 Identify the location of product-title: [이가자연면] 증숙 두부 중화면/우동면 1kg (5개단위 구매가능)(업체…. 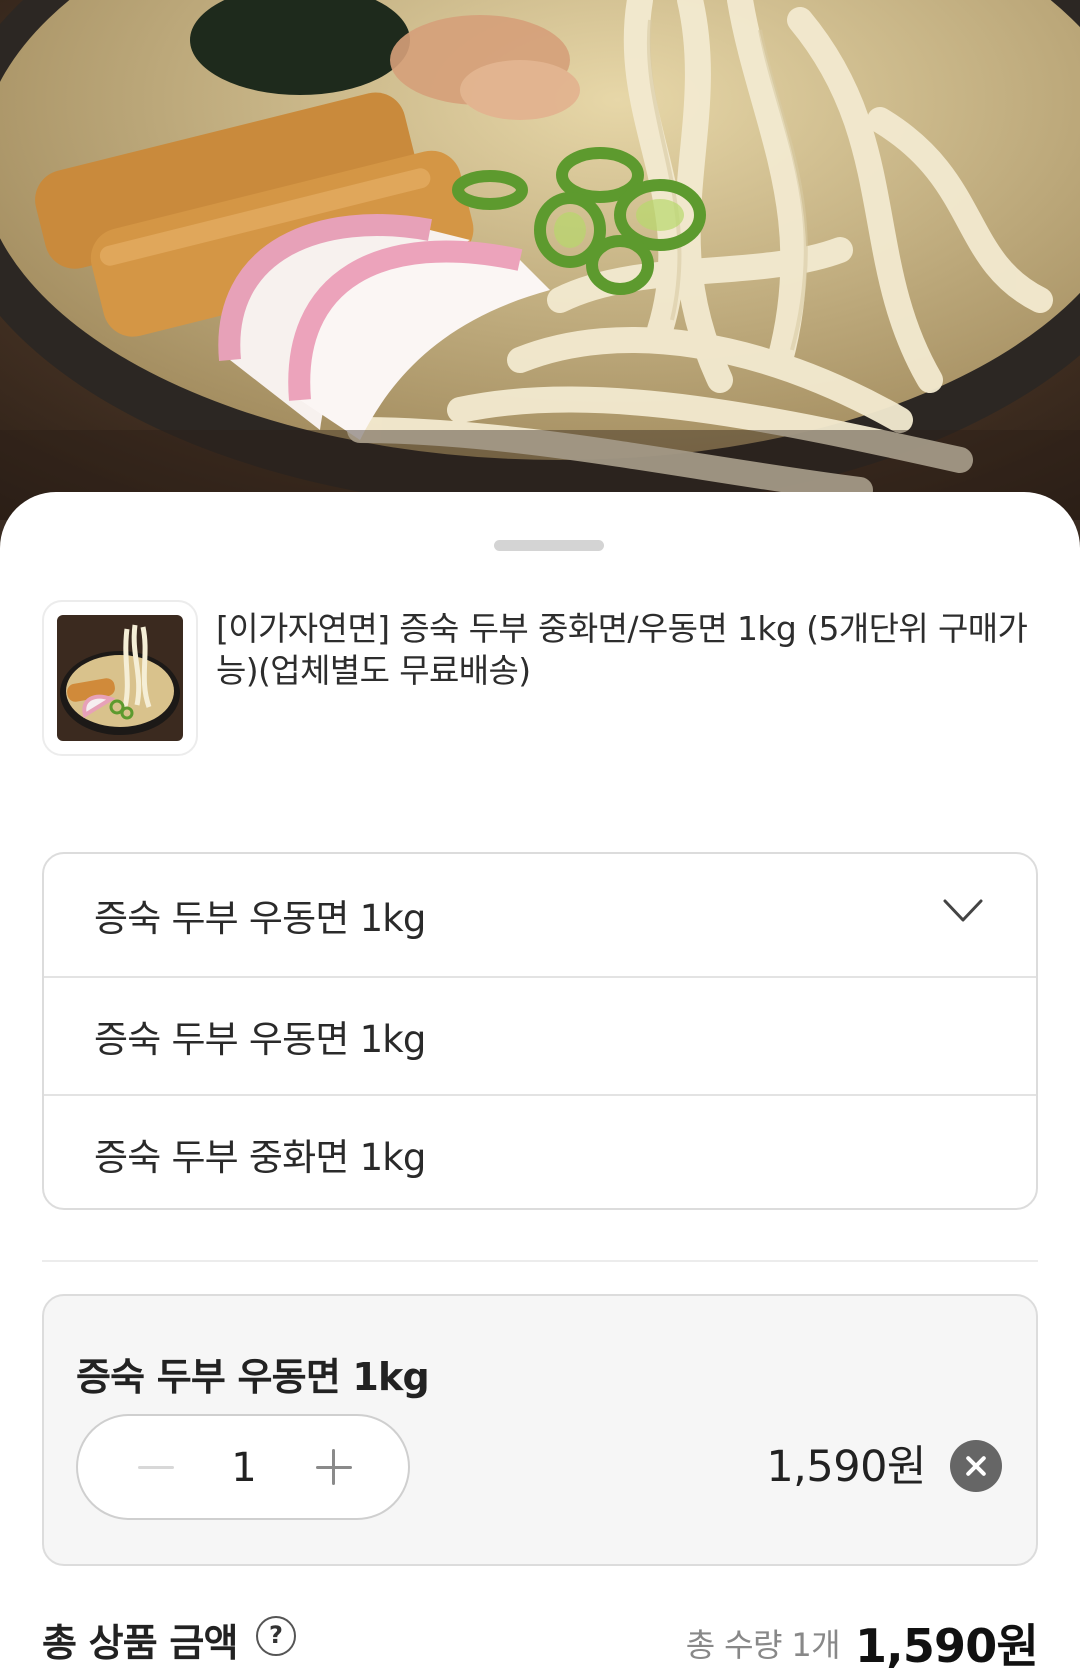
(622, 649).